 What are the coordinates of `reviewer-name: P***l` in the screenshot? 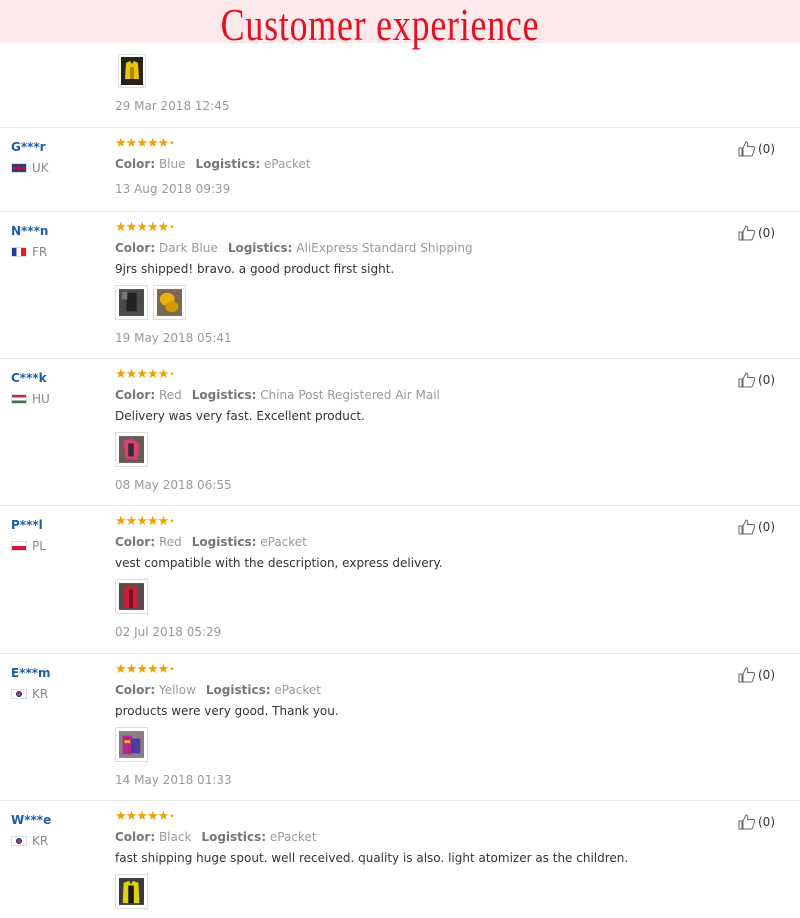 It's located at (27, 525).